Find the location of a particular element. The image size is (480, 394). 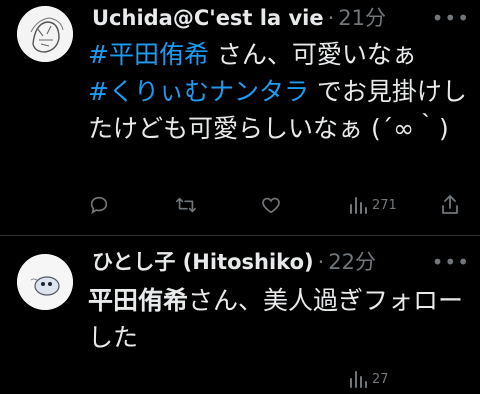

reply-button is located at coordinates (99, 205).